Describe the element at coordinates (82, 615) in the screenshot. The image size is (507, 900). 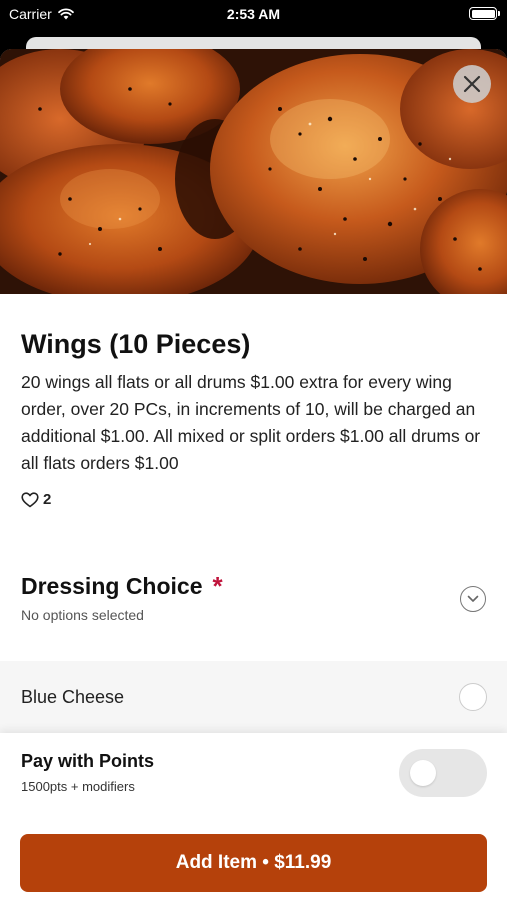
I see `section-subtitle: No options selected` at that location.